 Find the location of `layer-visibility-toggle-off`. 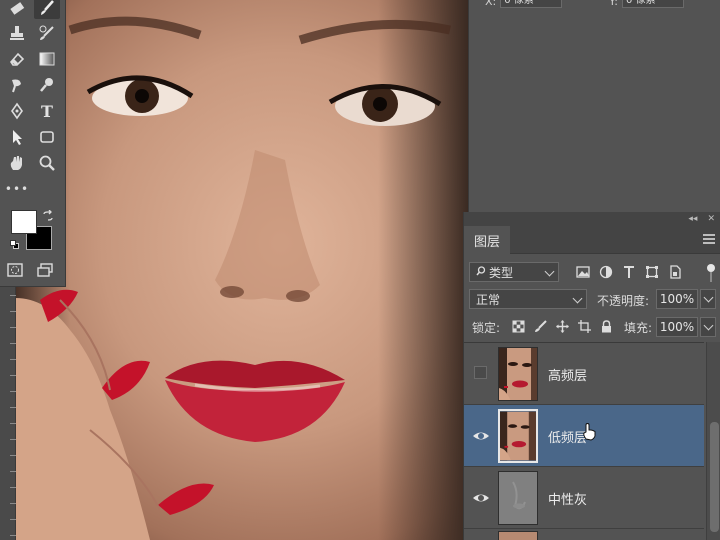

layer-visibility-toggle-off is located at coordinates (480, 372).